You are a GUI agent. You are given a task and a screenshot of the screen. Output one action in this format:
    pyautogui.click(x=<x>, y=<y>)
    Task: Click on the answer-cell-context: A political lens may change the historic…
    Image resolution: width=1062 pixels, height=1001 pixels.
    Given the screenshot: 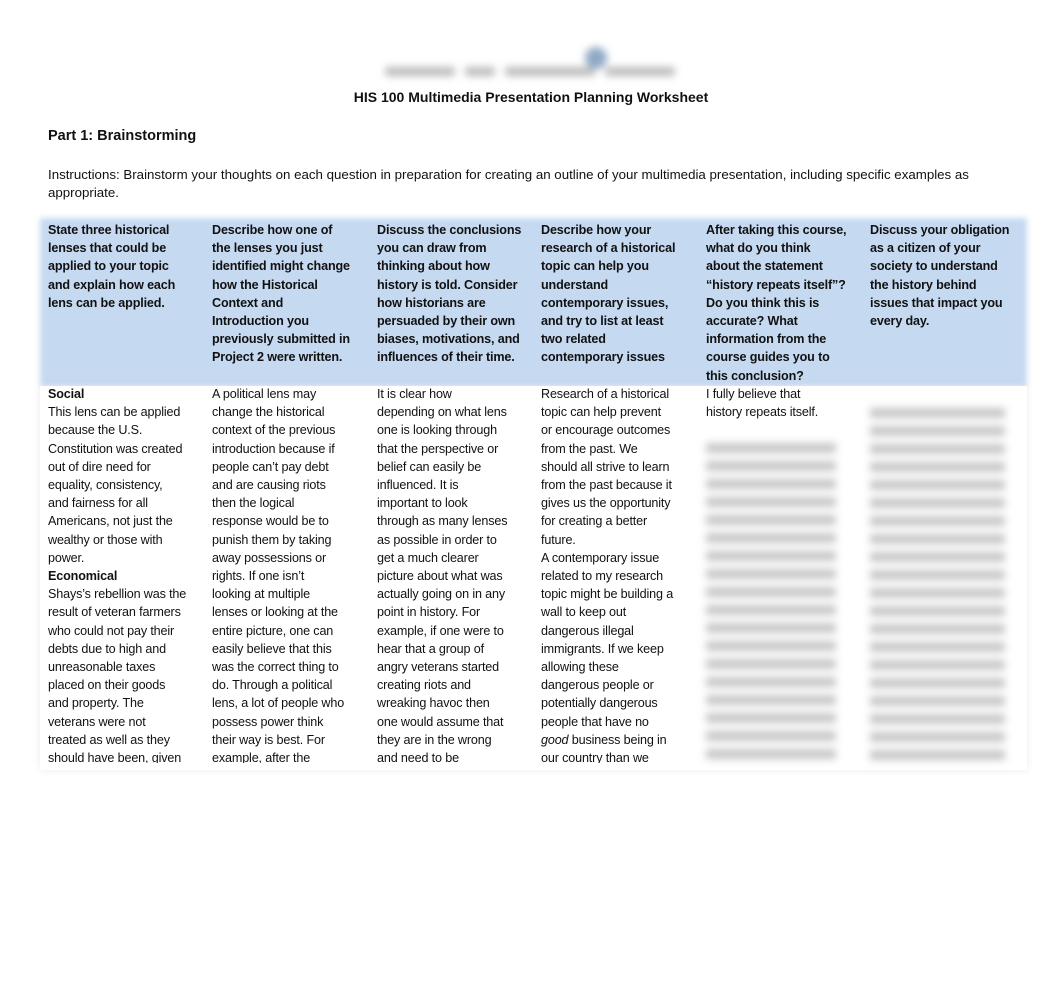 What is the action you would take?
    pyautogui.click(x=278, y=575)
    